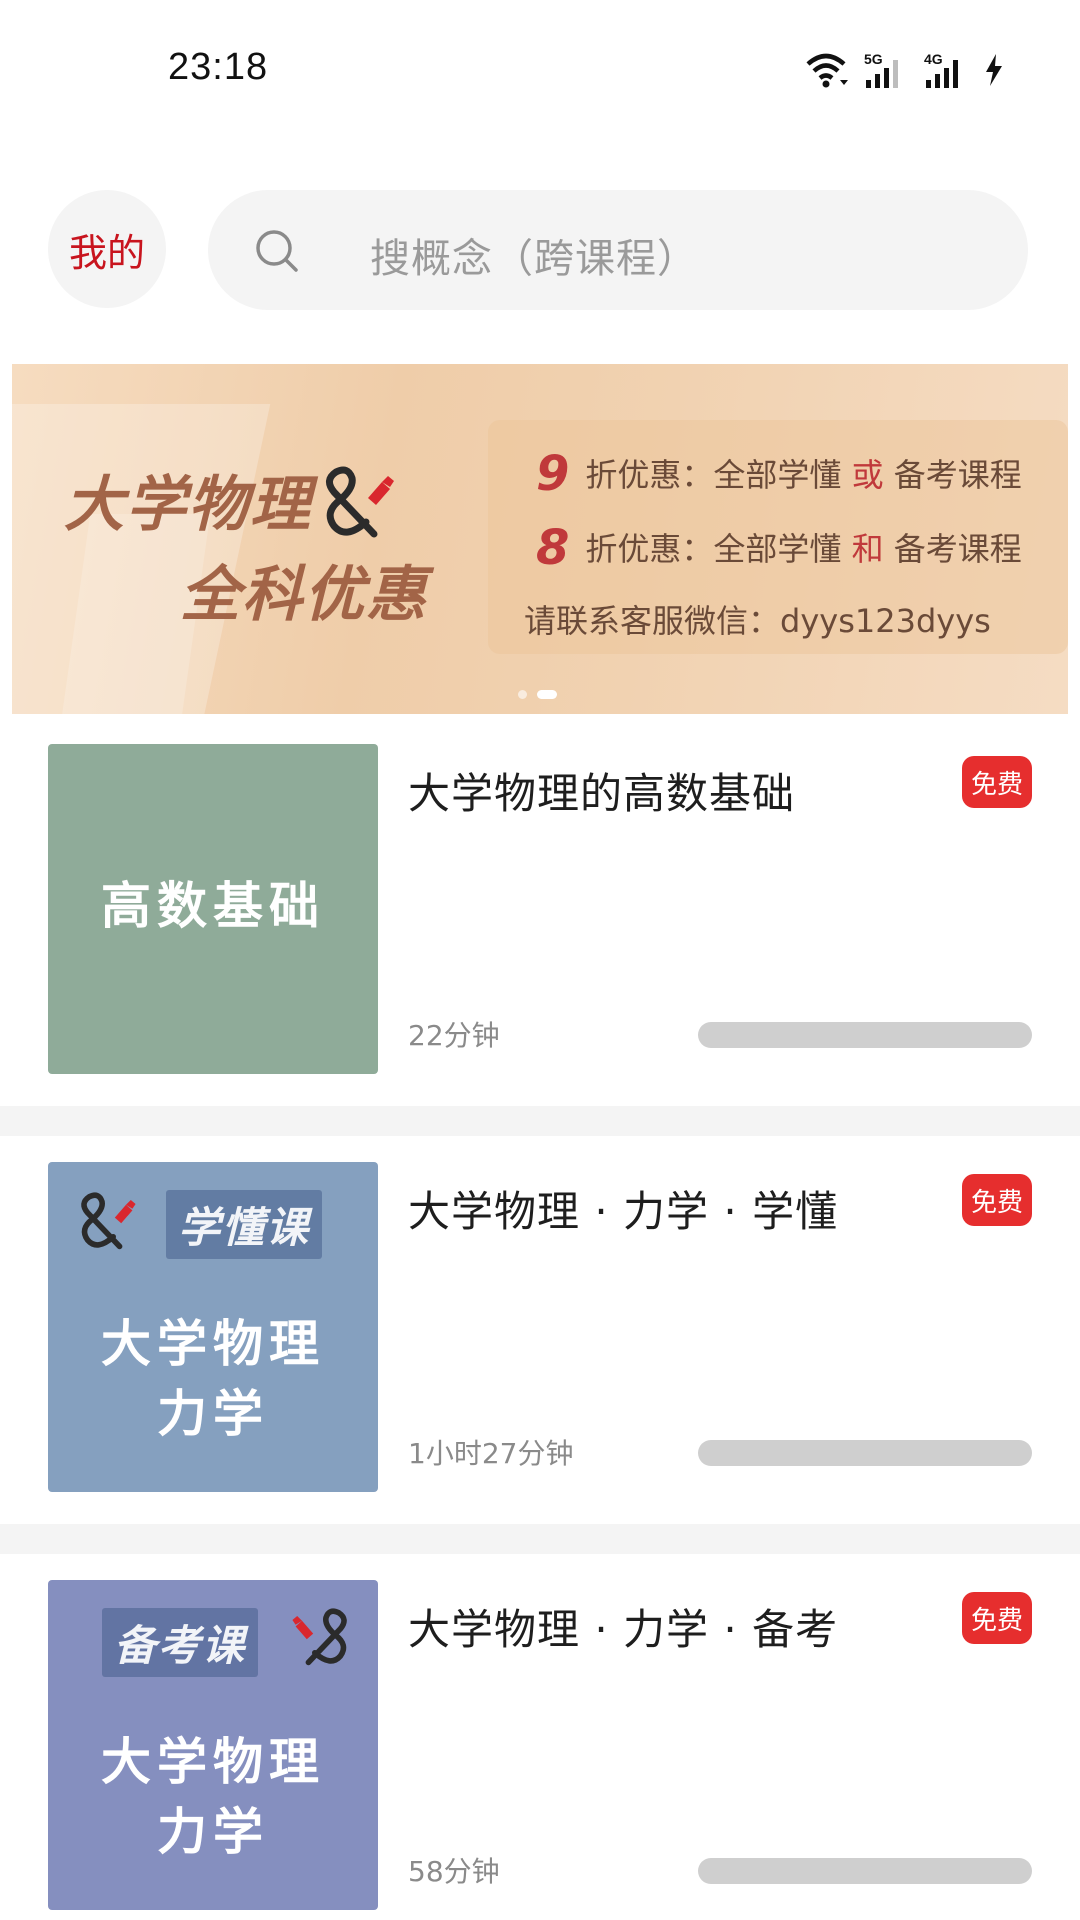 The image size is (1080, 1920). What do you see at coordinates (946, 70) in the screenshot?
I see `signal-4g-icon: 4G` at bounding box center [946, 70].